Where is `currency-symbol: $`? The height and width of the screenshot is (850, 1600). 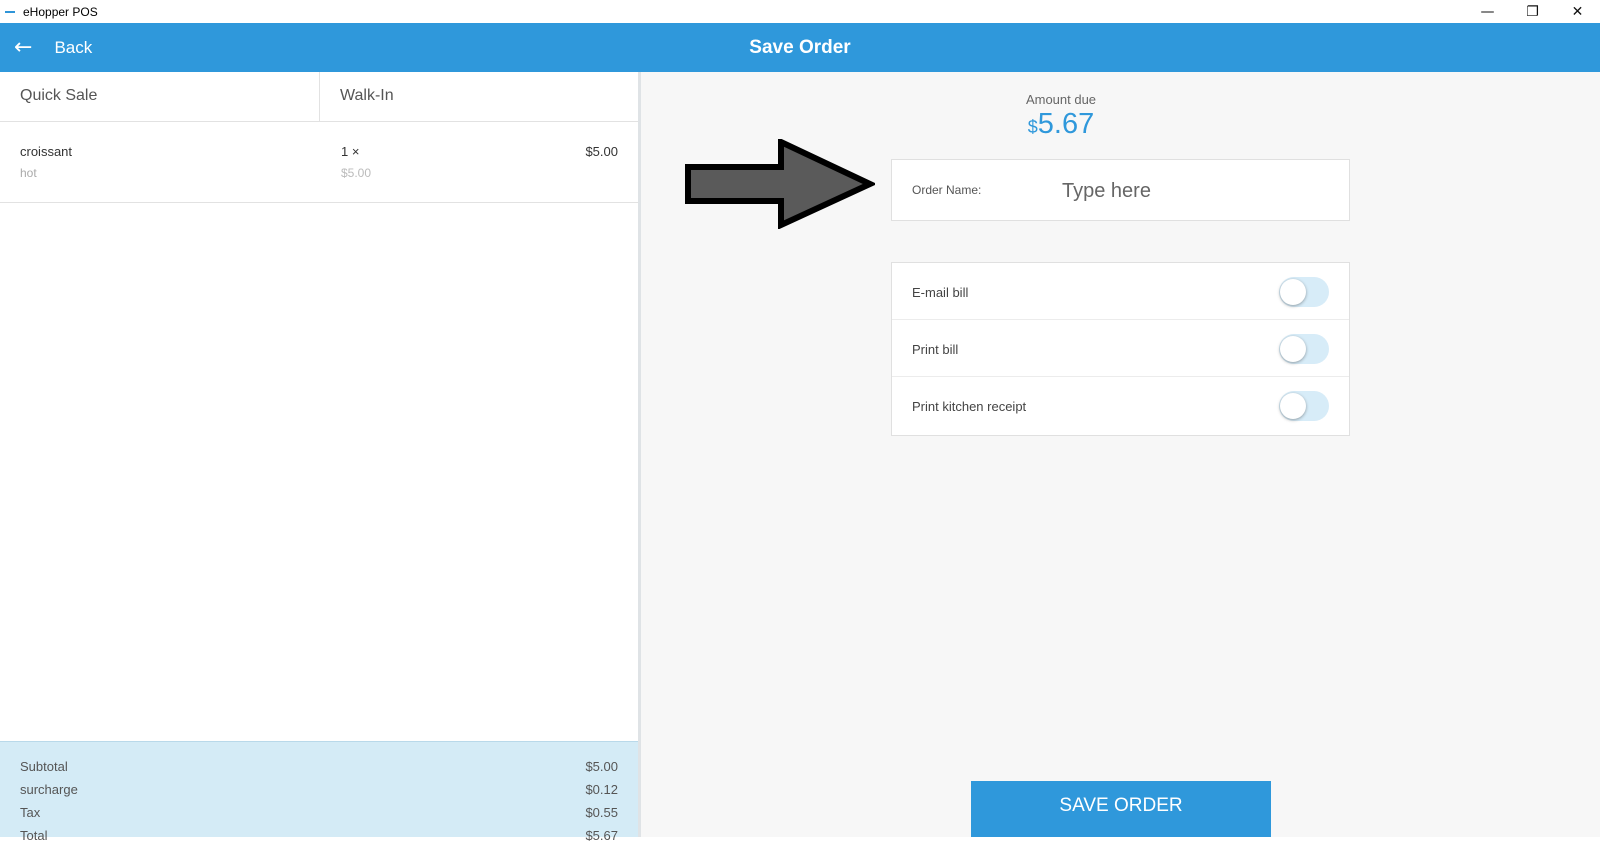
currency-symbol: $ is located at coordinates (1032, 127).